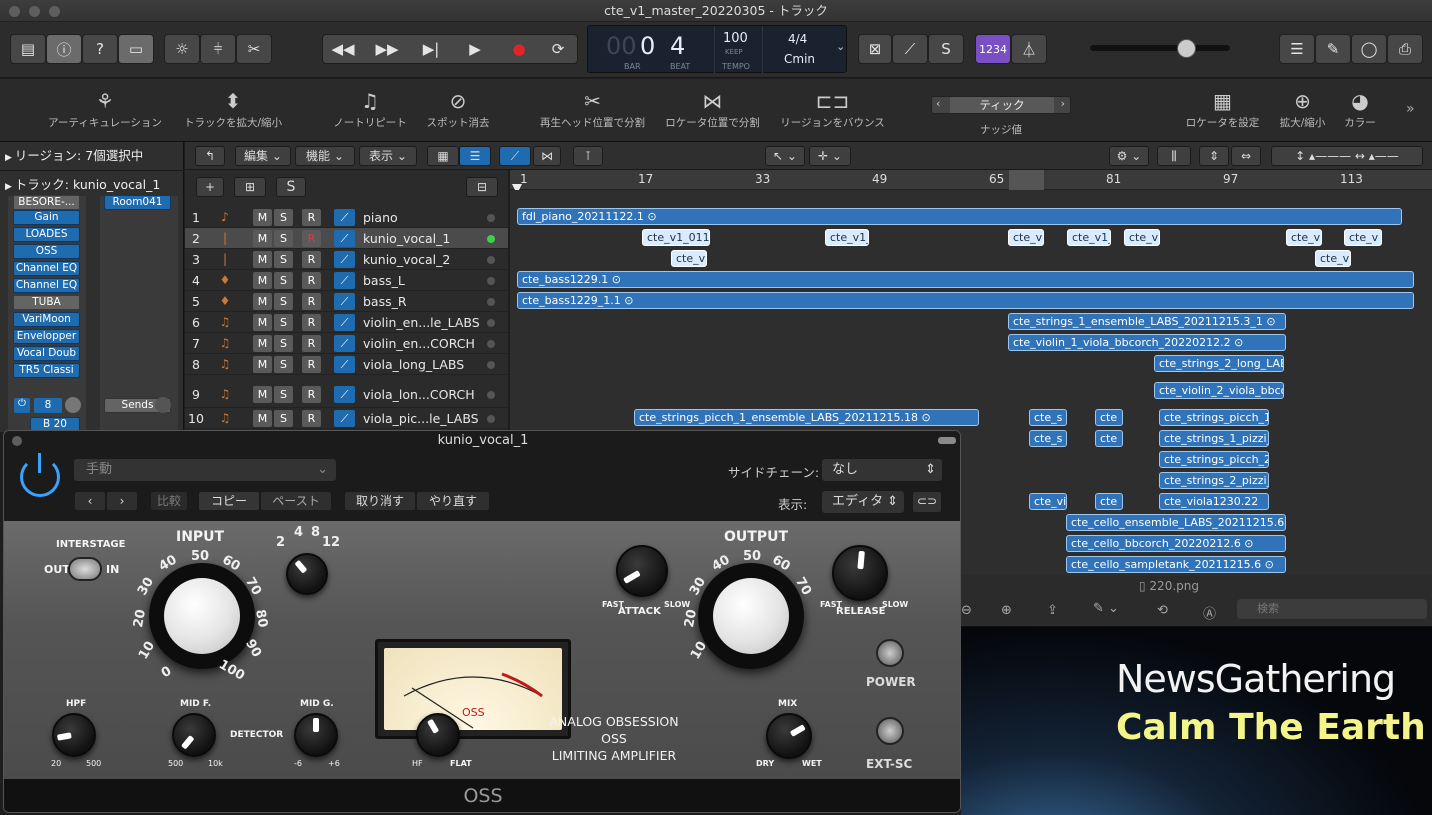 The width and height of the screenshot is (1432, 815). I want to click on region: cte_strings_picch_2, so click(1214, 459).